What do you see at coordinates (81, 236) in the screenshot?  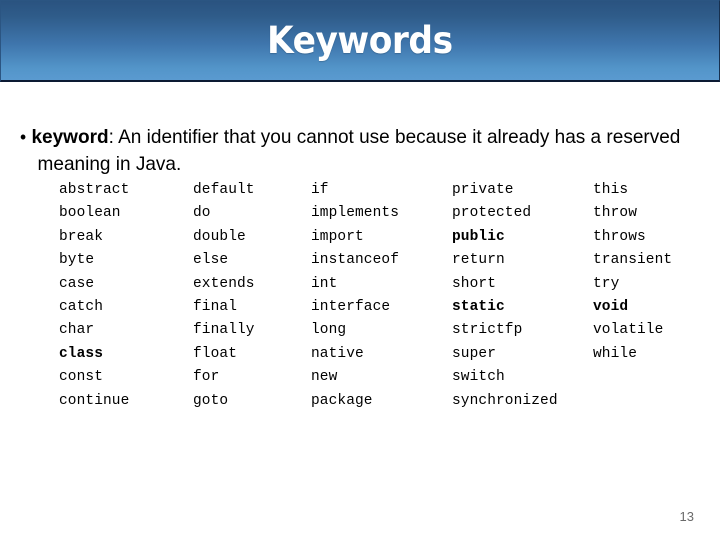 I see `keyword-cell: break` at bounding box center [81, 236].